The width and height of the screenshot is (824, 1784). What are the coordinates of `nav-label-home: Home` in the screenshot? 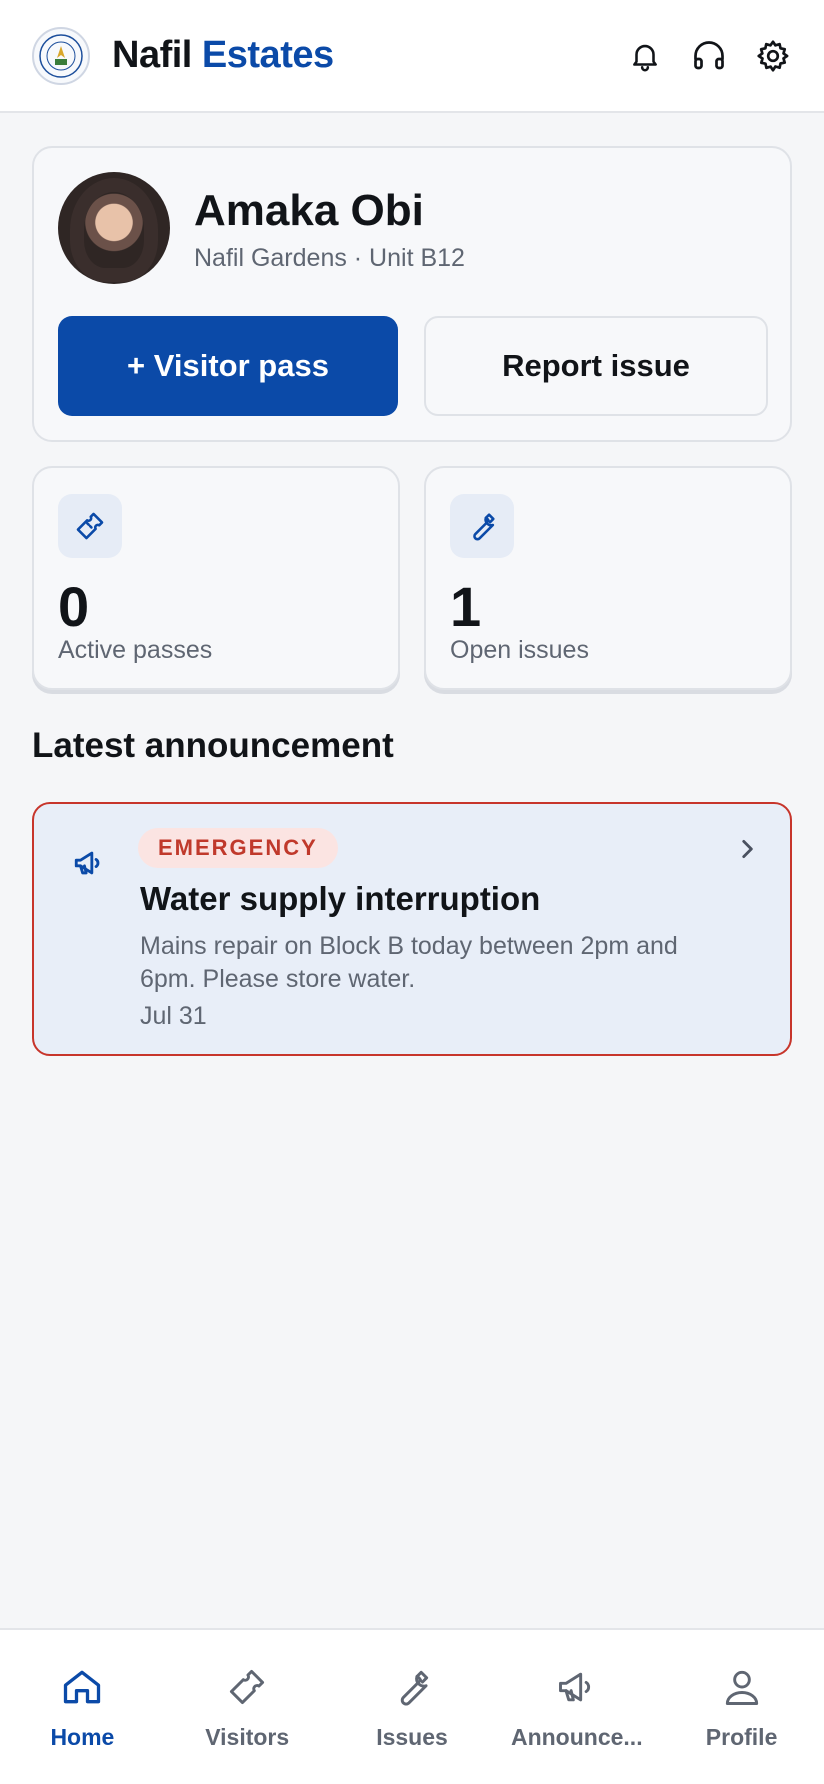 It's located at (82, 1737).